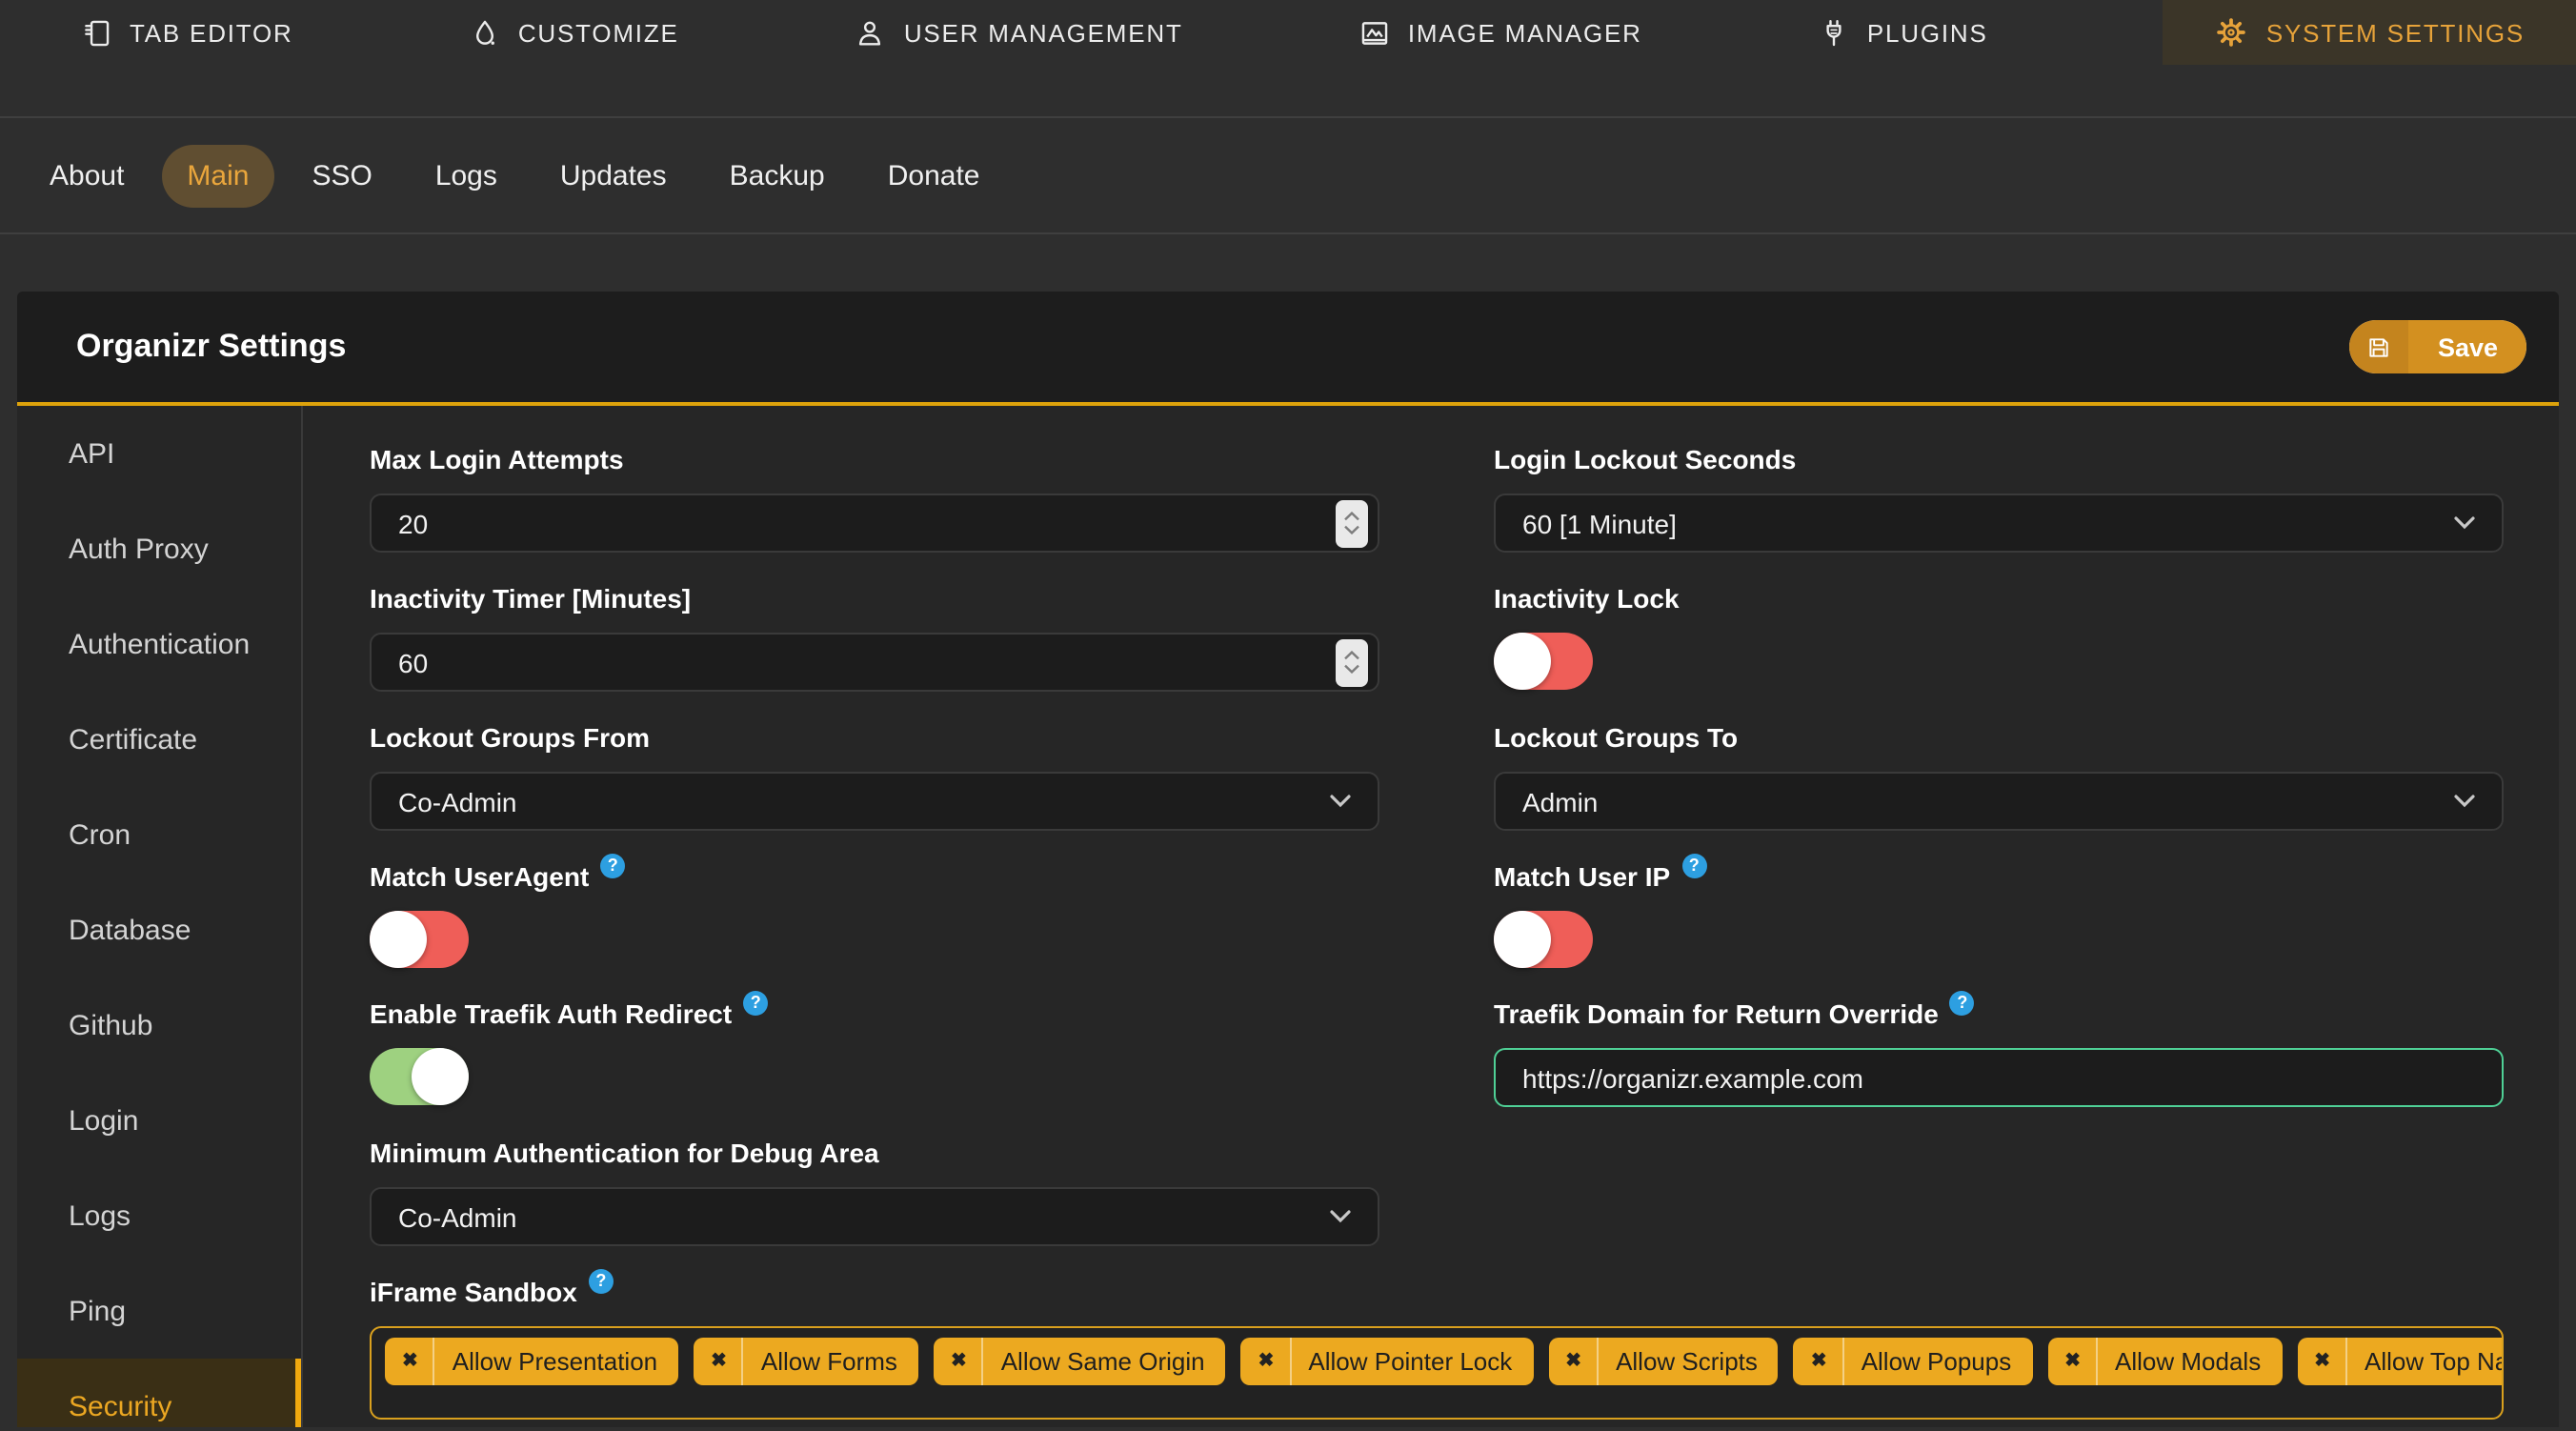 Image resolution: width=2576 pixels, height=1431 pixels. I want to click on tag-label: Allow Top Navigation, so click(2424, 1361).